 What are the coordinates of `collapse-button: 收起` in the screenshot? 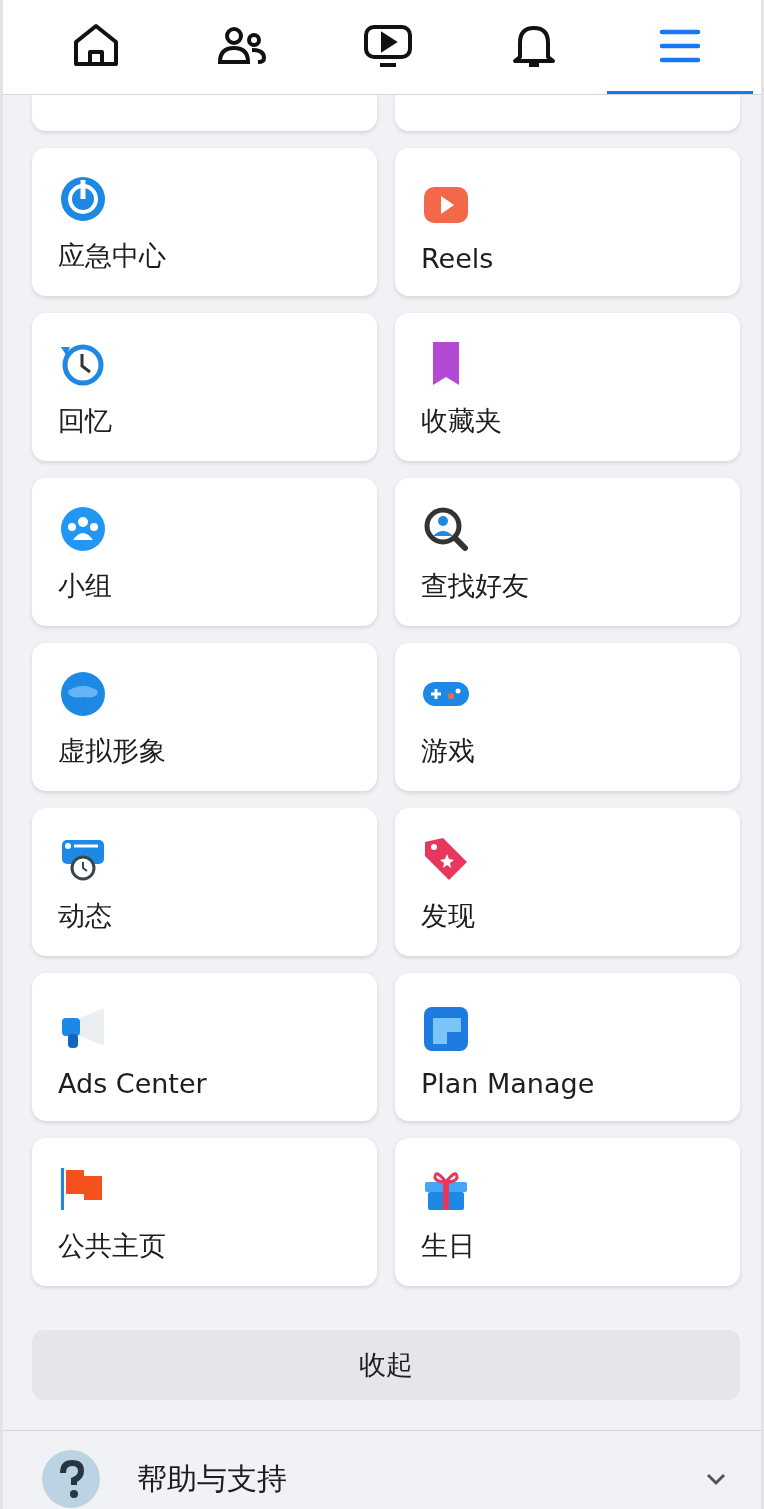 It's located at (386, 1365).